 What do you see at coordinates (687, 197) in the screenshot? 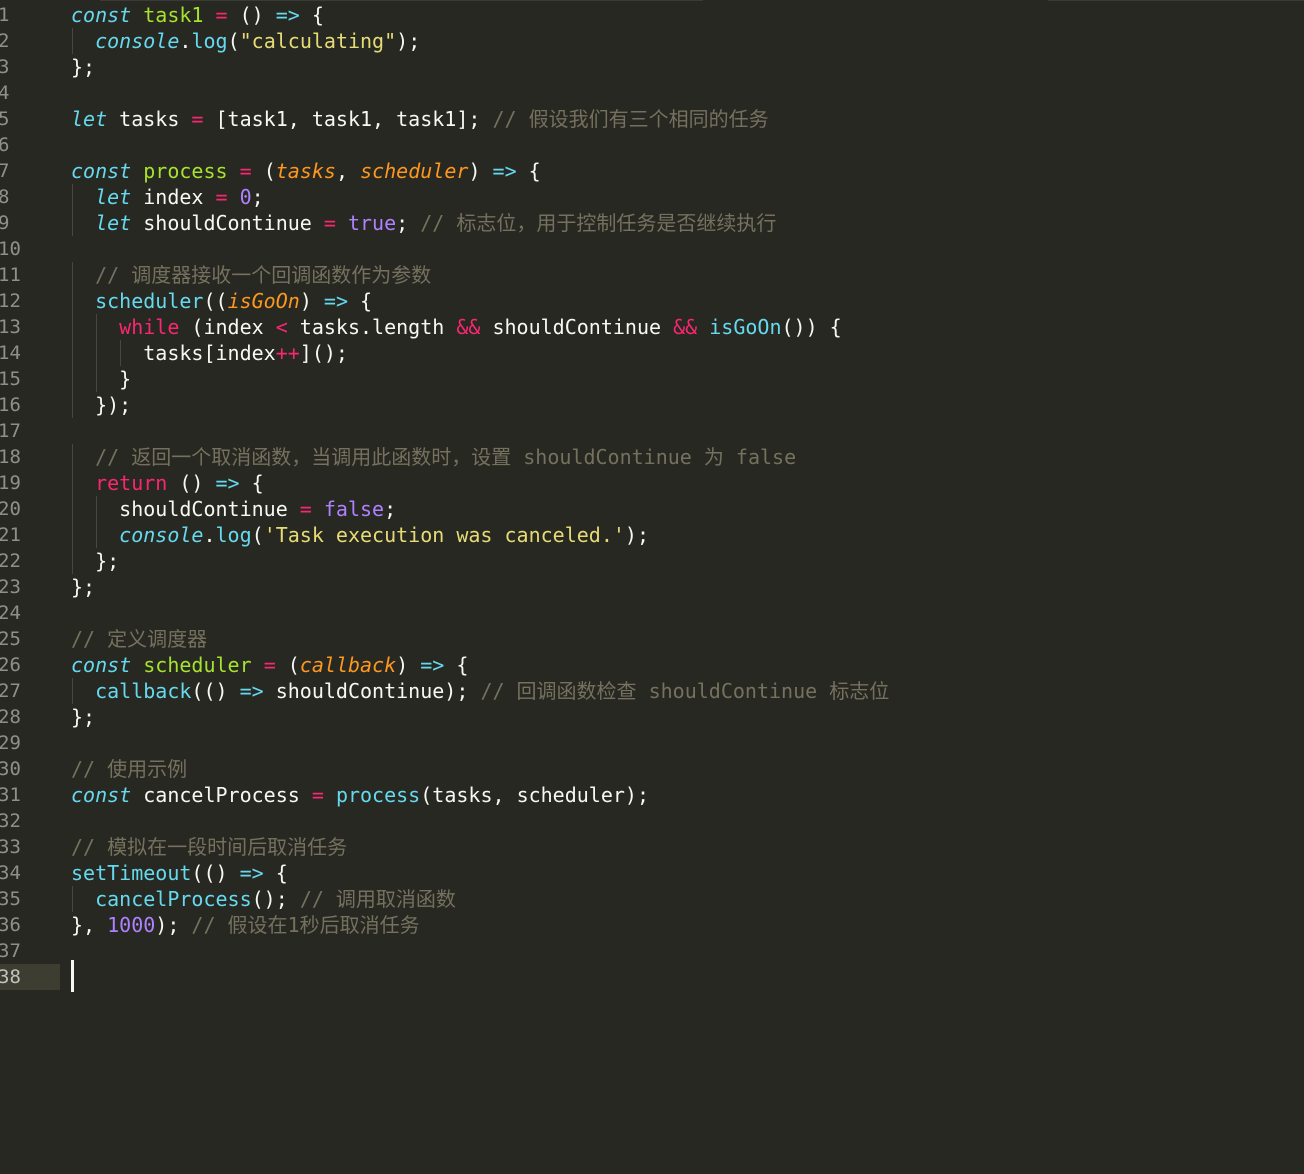
I see `code-line: let index = 0;` at bounding box center [687, 197].